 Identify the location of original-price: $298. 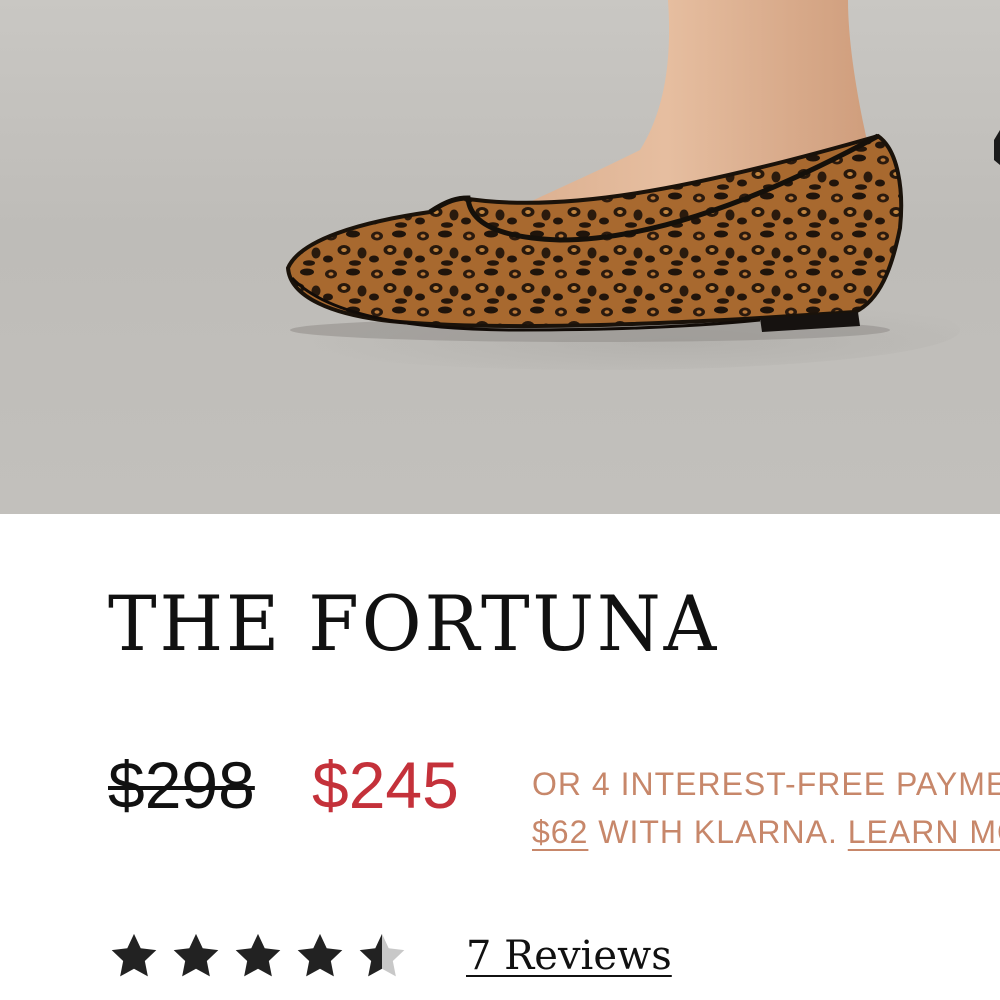
(181, 785).